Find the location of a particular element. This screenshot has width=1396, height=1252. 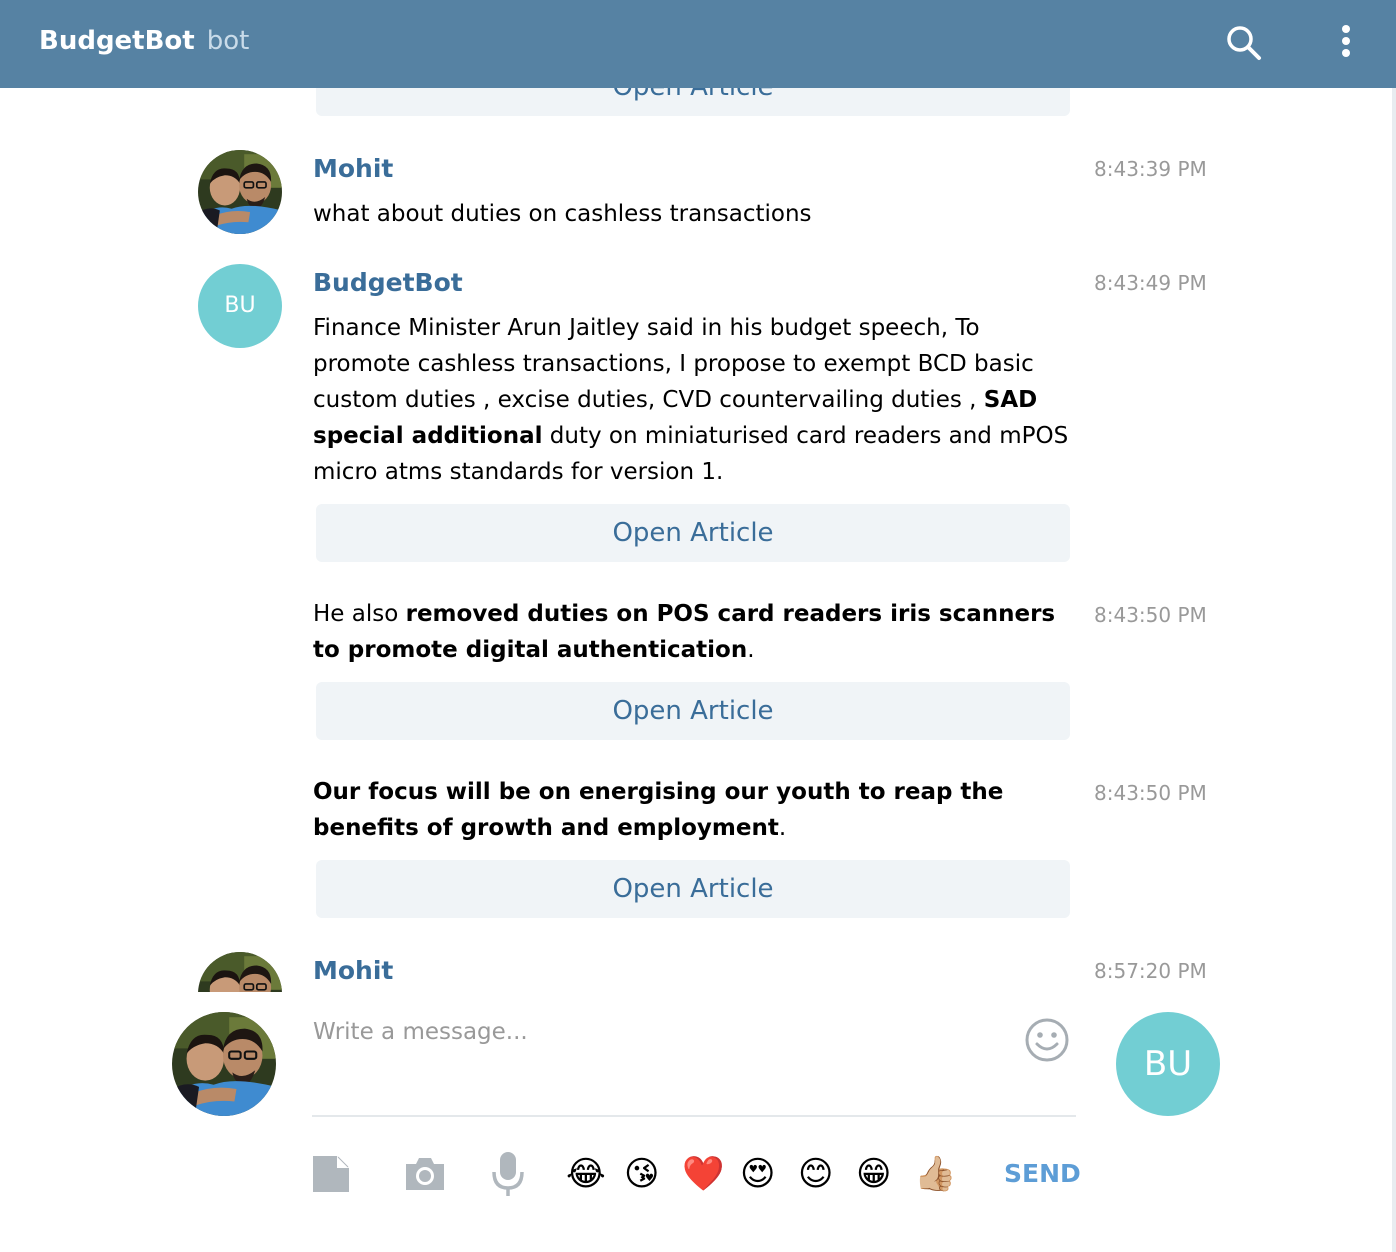

message-text-part: He also is located at coordinates (359, 614).